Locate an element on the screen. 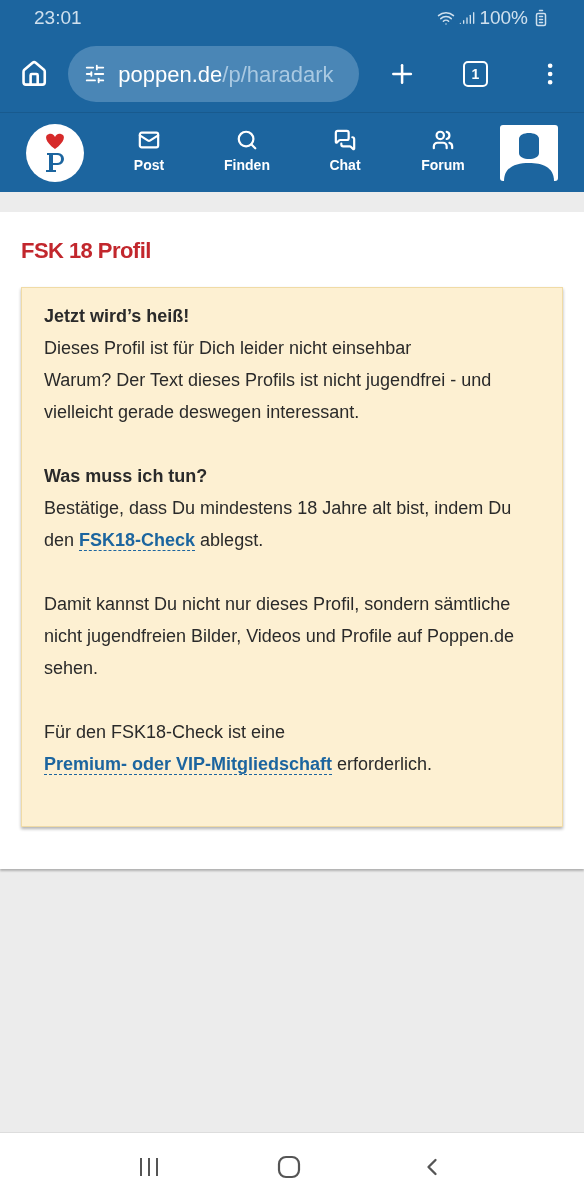 This screenshot has width=584, height=1200. notice-text: Damit kannst Du nicht nur dieses Profil, sondern sämtliche nicht jugendfreien Bilder, Videos und Profile auf Poppen.de sehen. is located at coordinates (279, 636).